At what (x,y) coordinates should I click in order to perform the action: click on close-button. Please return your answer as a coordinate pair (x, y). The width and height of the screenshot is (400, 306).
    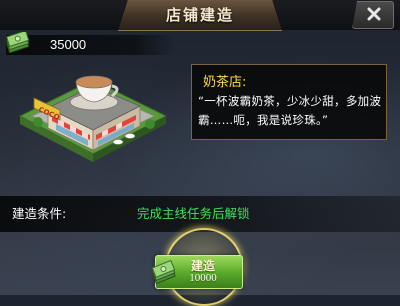
    Looking at the image, I should click on (373, 15).